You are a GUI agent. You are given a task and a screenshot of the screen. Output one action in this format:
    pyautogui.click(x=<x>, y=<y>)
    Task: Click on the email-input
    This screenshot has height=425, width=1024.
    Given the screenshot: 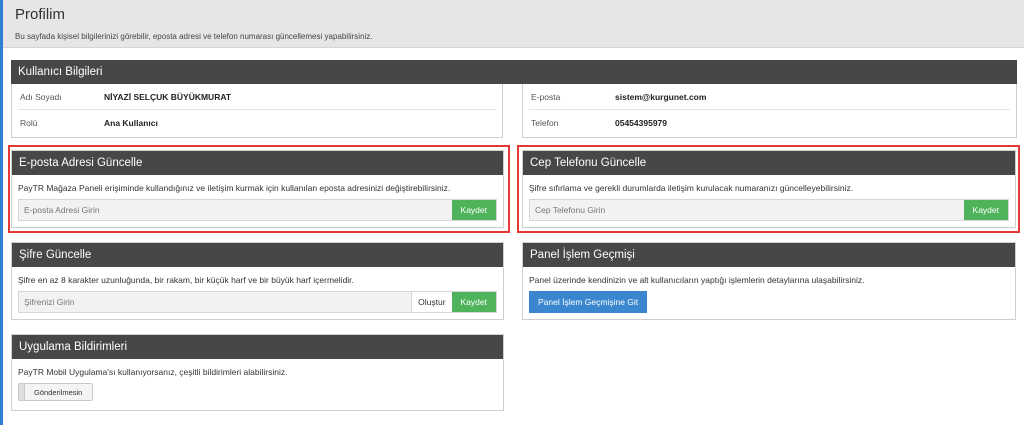 What is the action you would take?
    pyautogui.click(x=235, y=210)
    